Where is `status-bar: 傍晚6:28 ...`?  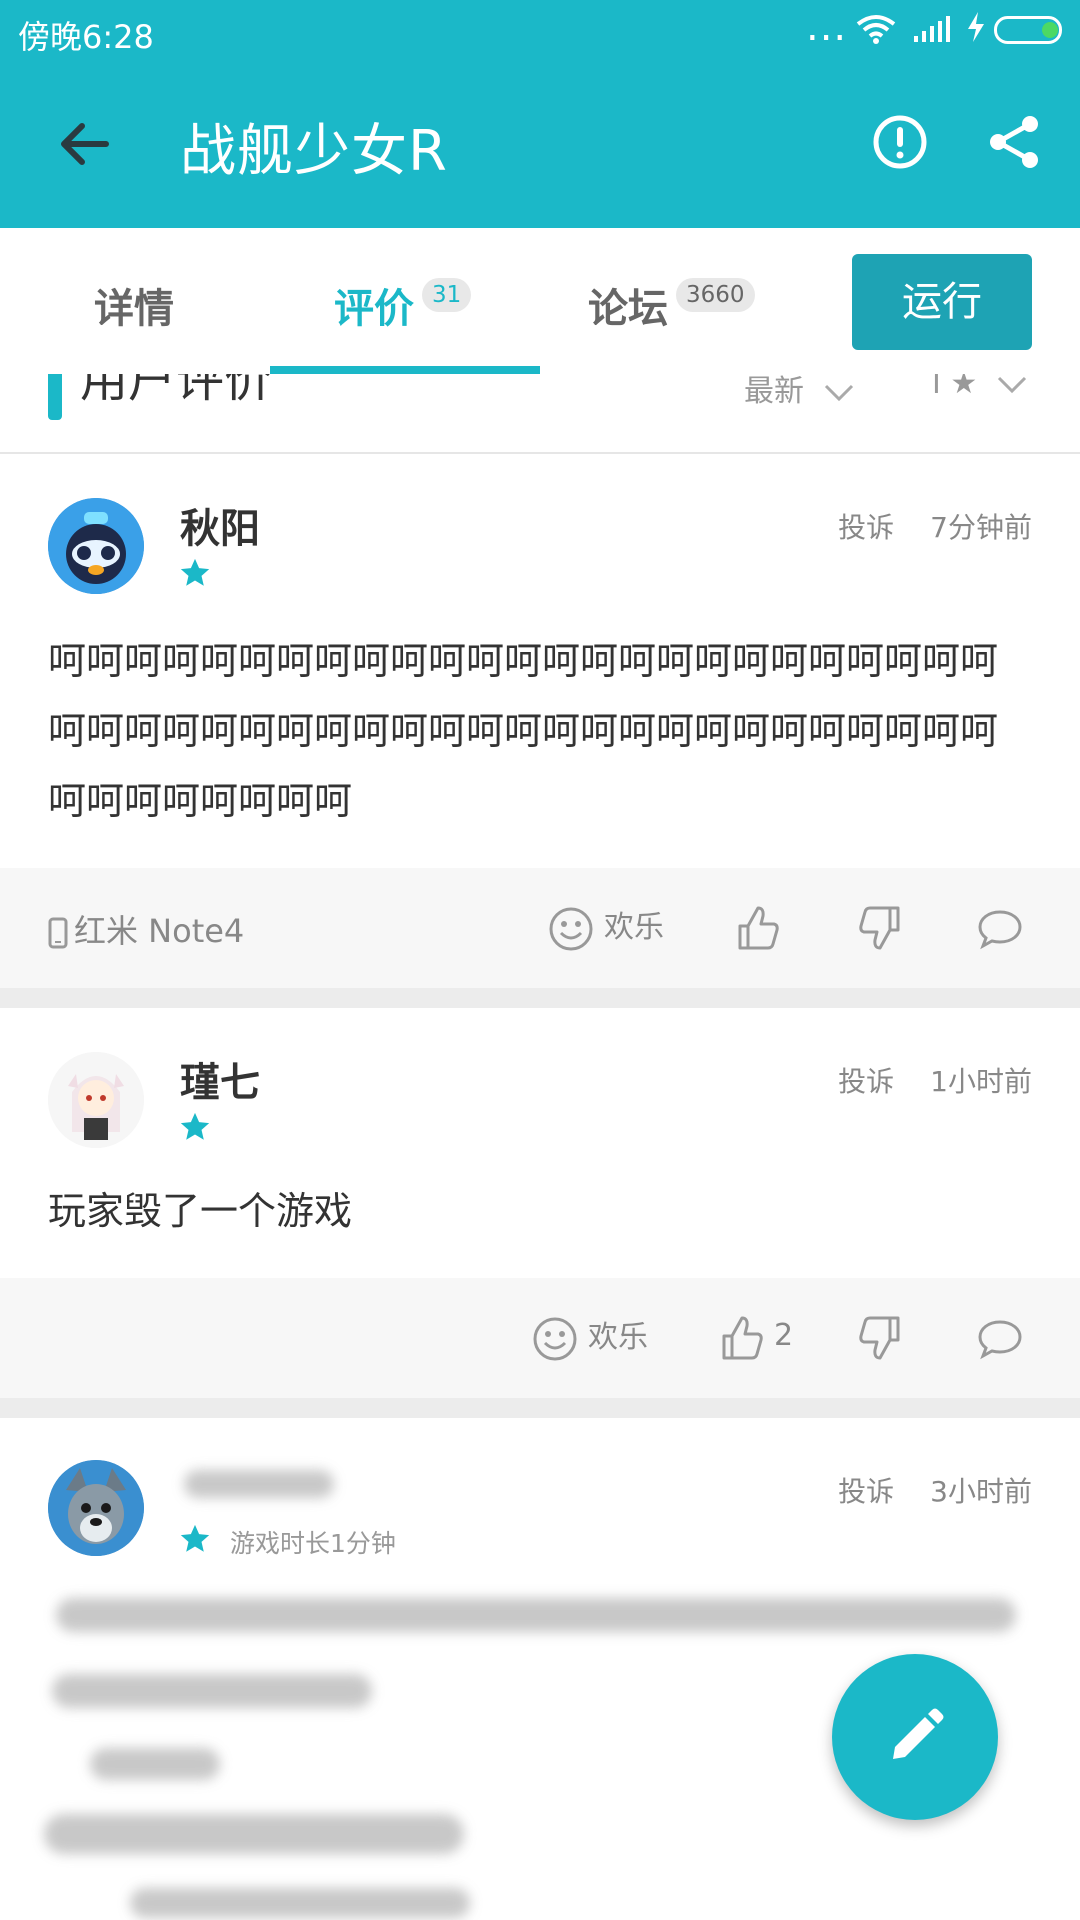 status-bar: 傍晚6:28 ... is located at coordinates (540, 30).